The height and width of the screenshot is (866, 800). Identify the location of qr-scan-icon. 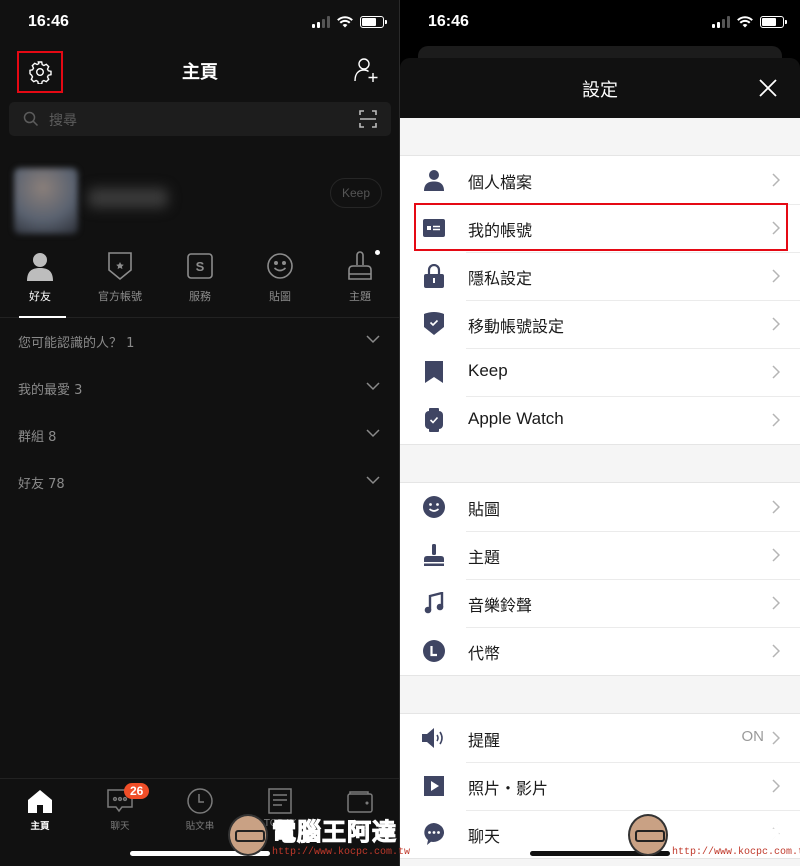
(368, 119).